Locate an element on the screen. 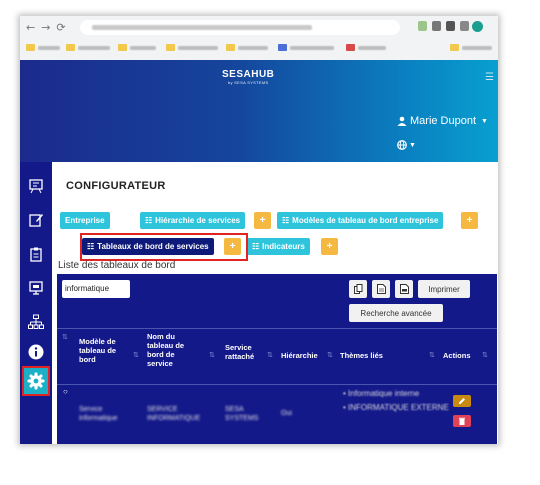 The width and height of the screenshot is (540, 485). sidebar-item-settings is located at coordinates (36, 381).